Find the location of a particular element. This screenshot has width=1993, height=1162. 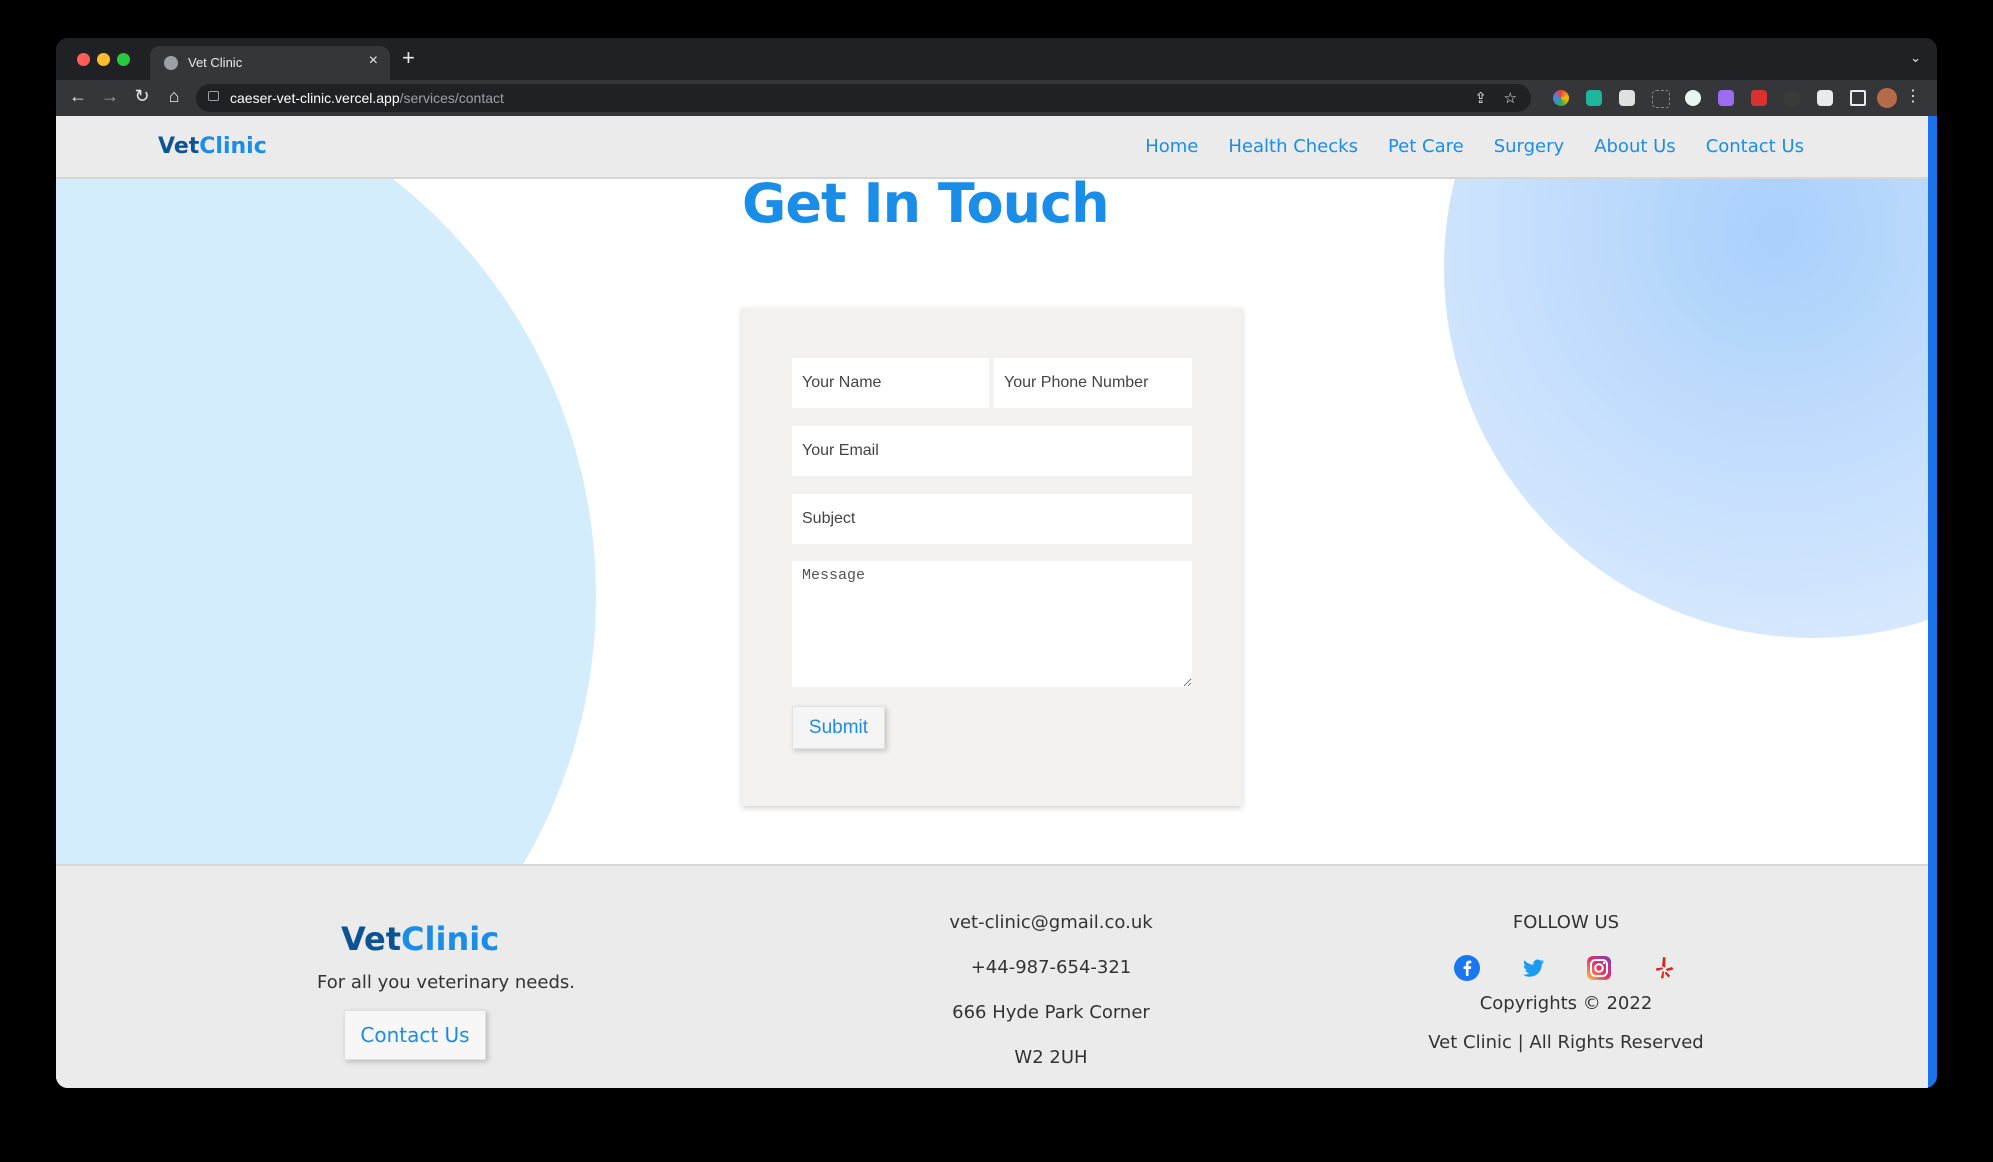

yelp-icon is located at coordinates (1665, 968).